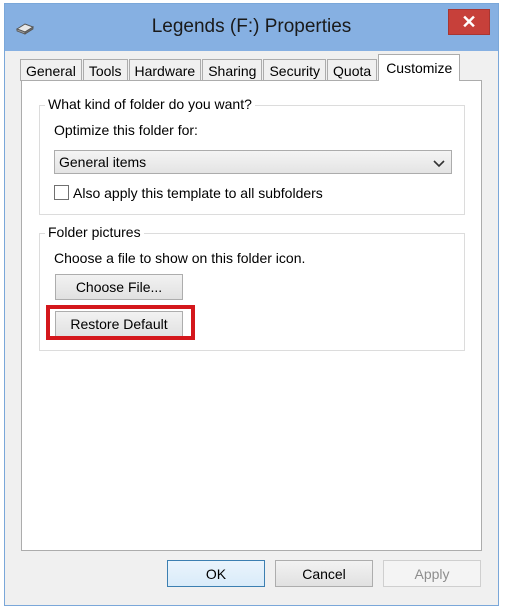 The image size is (507, 615). Describe the element at coordinates (232, 70) in the screenshot. I see `tab-sharing: Sharing` at that location.